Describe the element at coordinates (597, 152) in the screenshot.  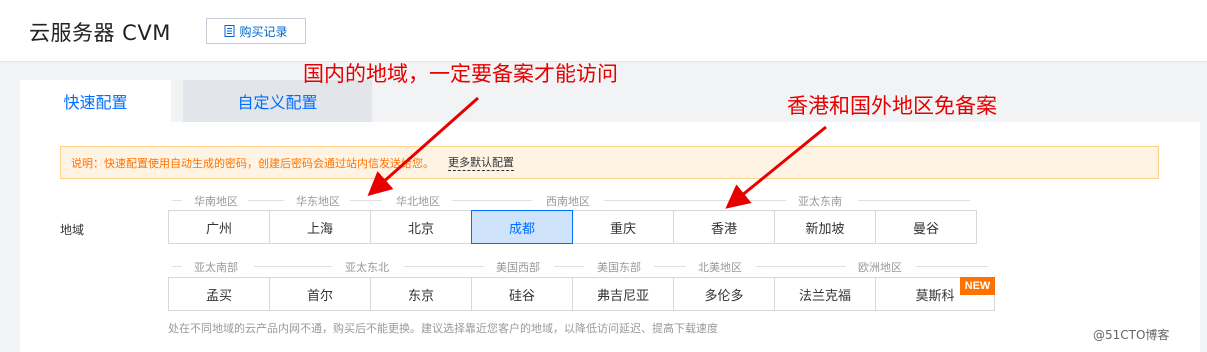
I see `annotation-arrows` at that location.